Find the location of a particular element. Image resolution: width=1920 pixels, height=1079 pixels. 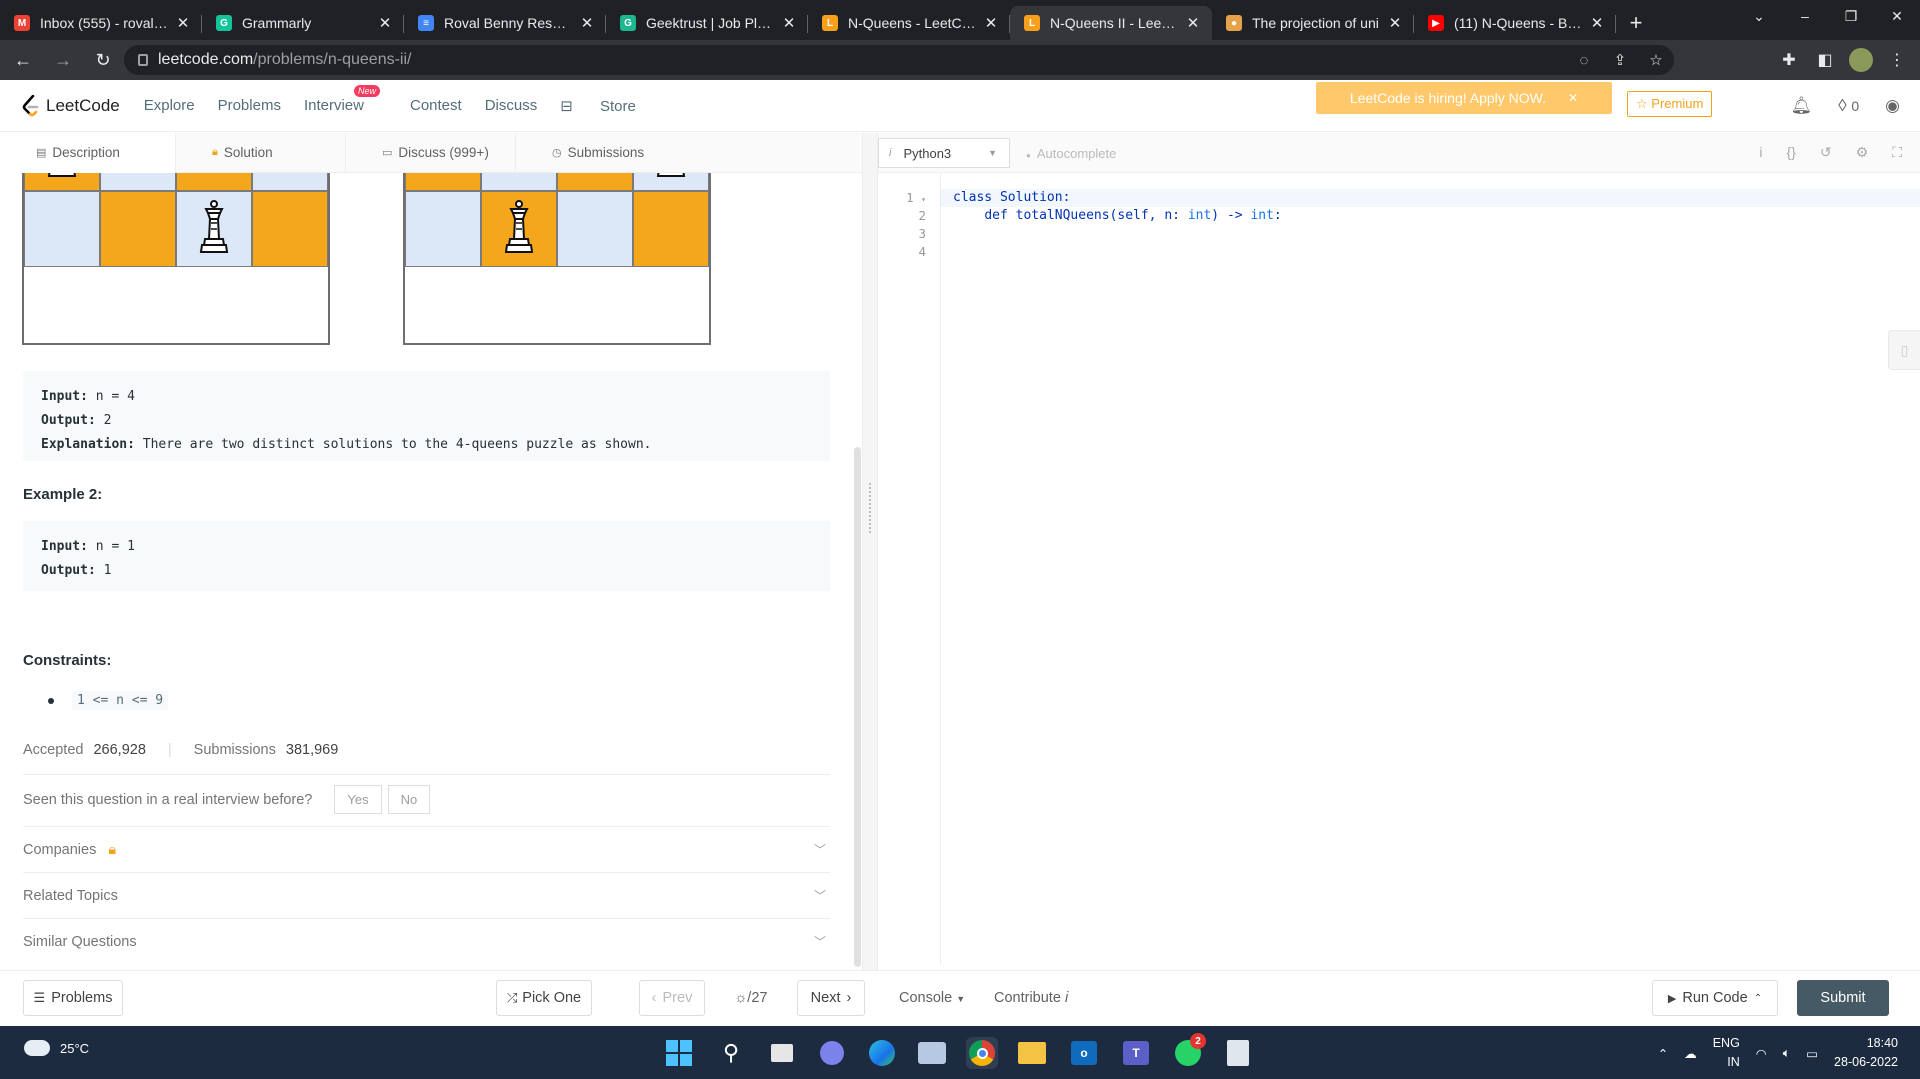

accordion-companies: Companies 🔒︎ ﹀ is located at coordinates (426, 849).